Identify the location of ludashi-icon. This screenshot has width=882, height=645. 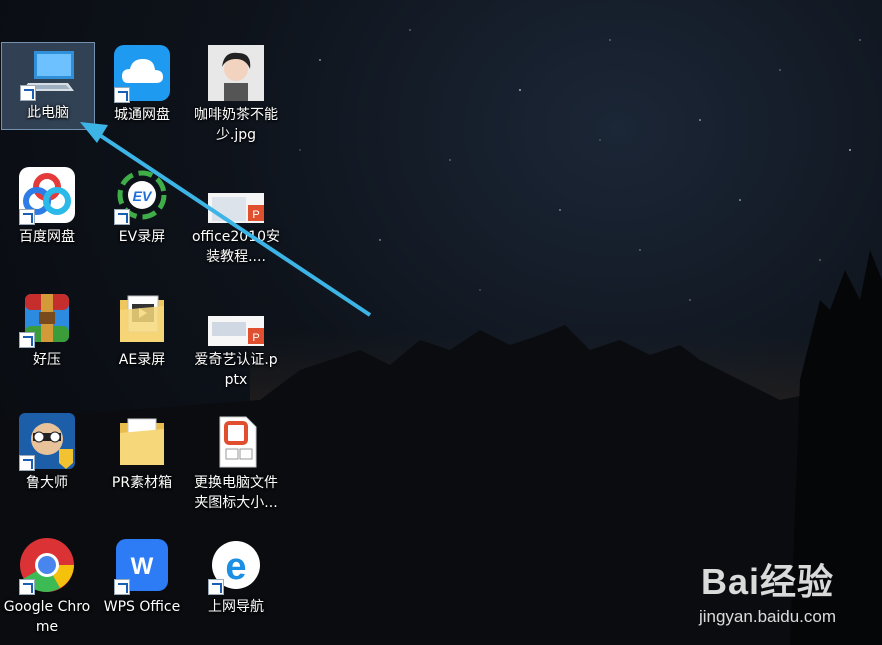
(47, 442).